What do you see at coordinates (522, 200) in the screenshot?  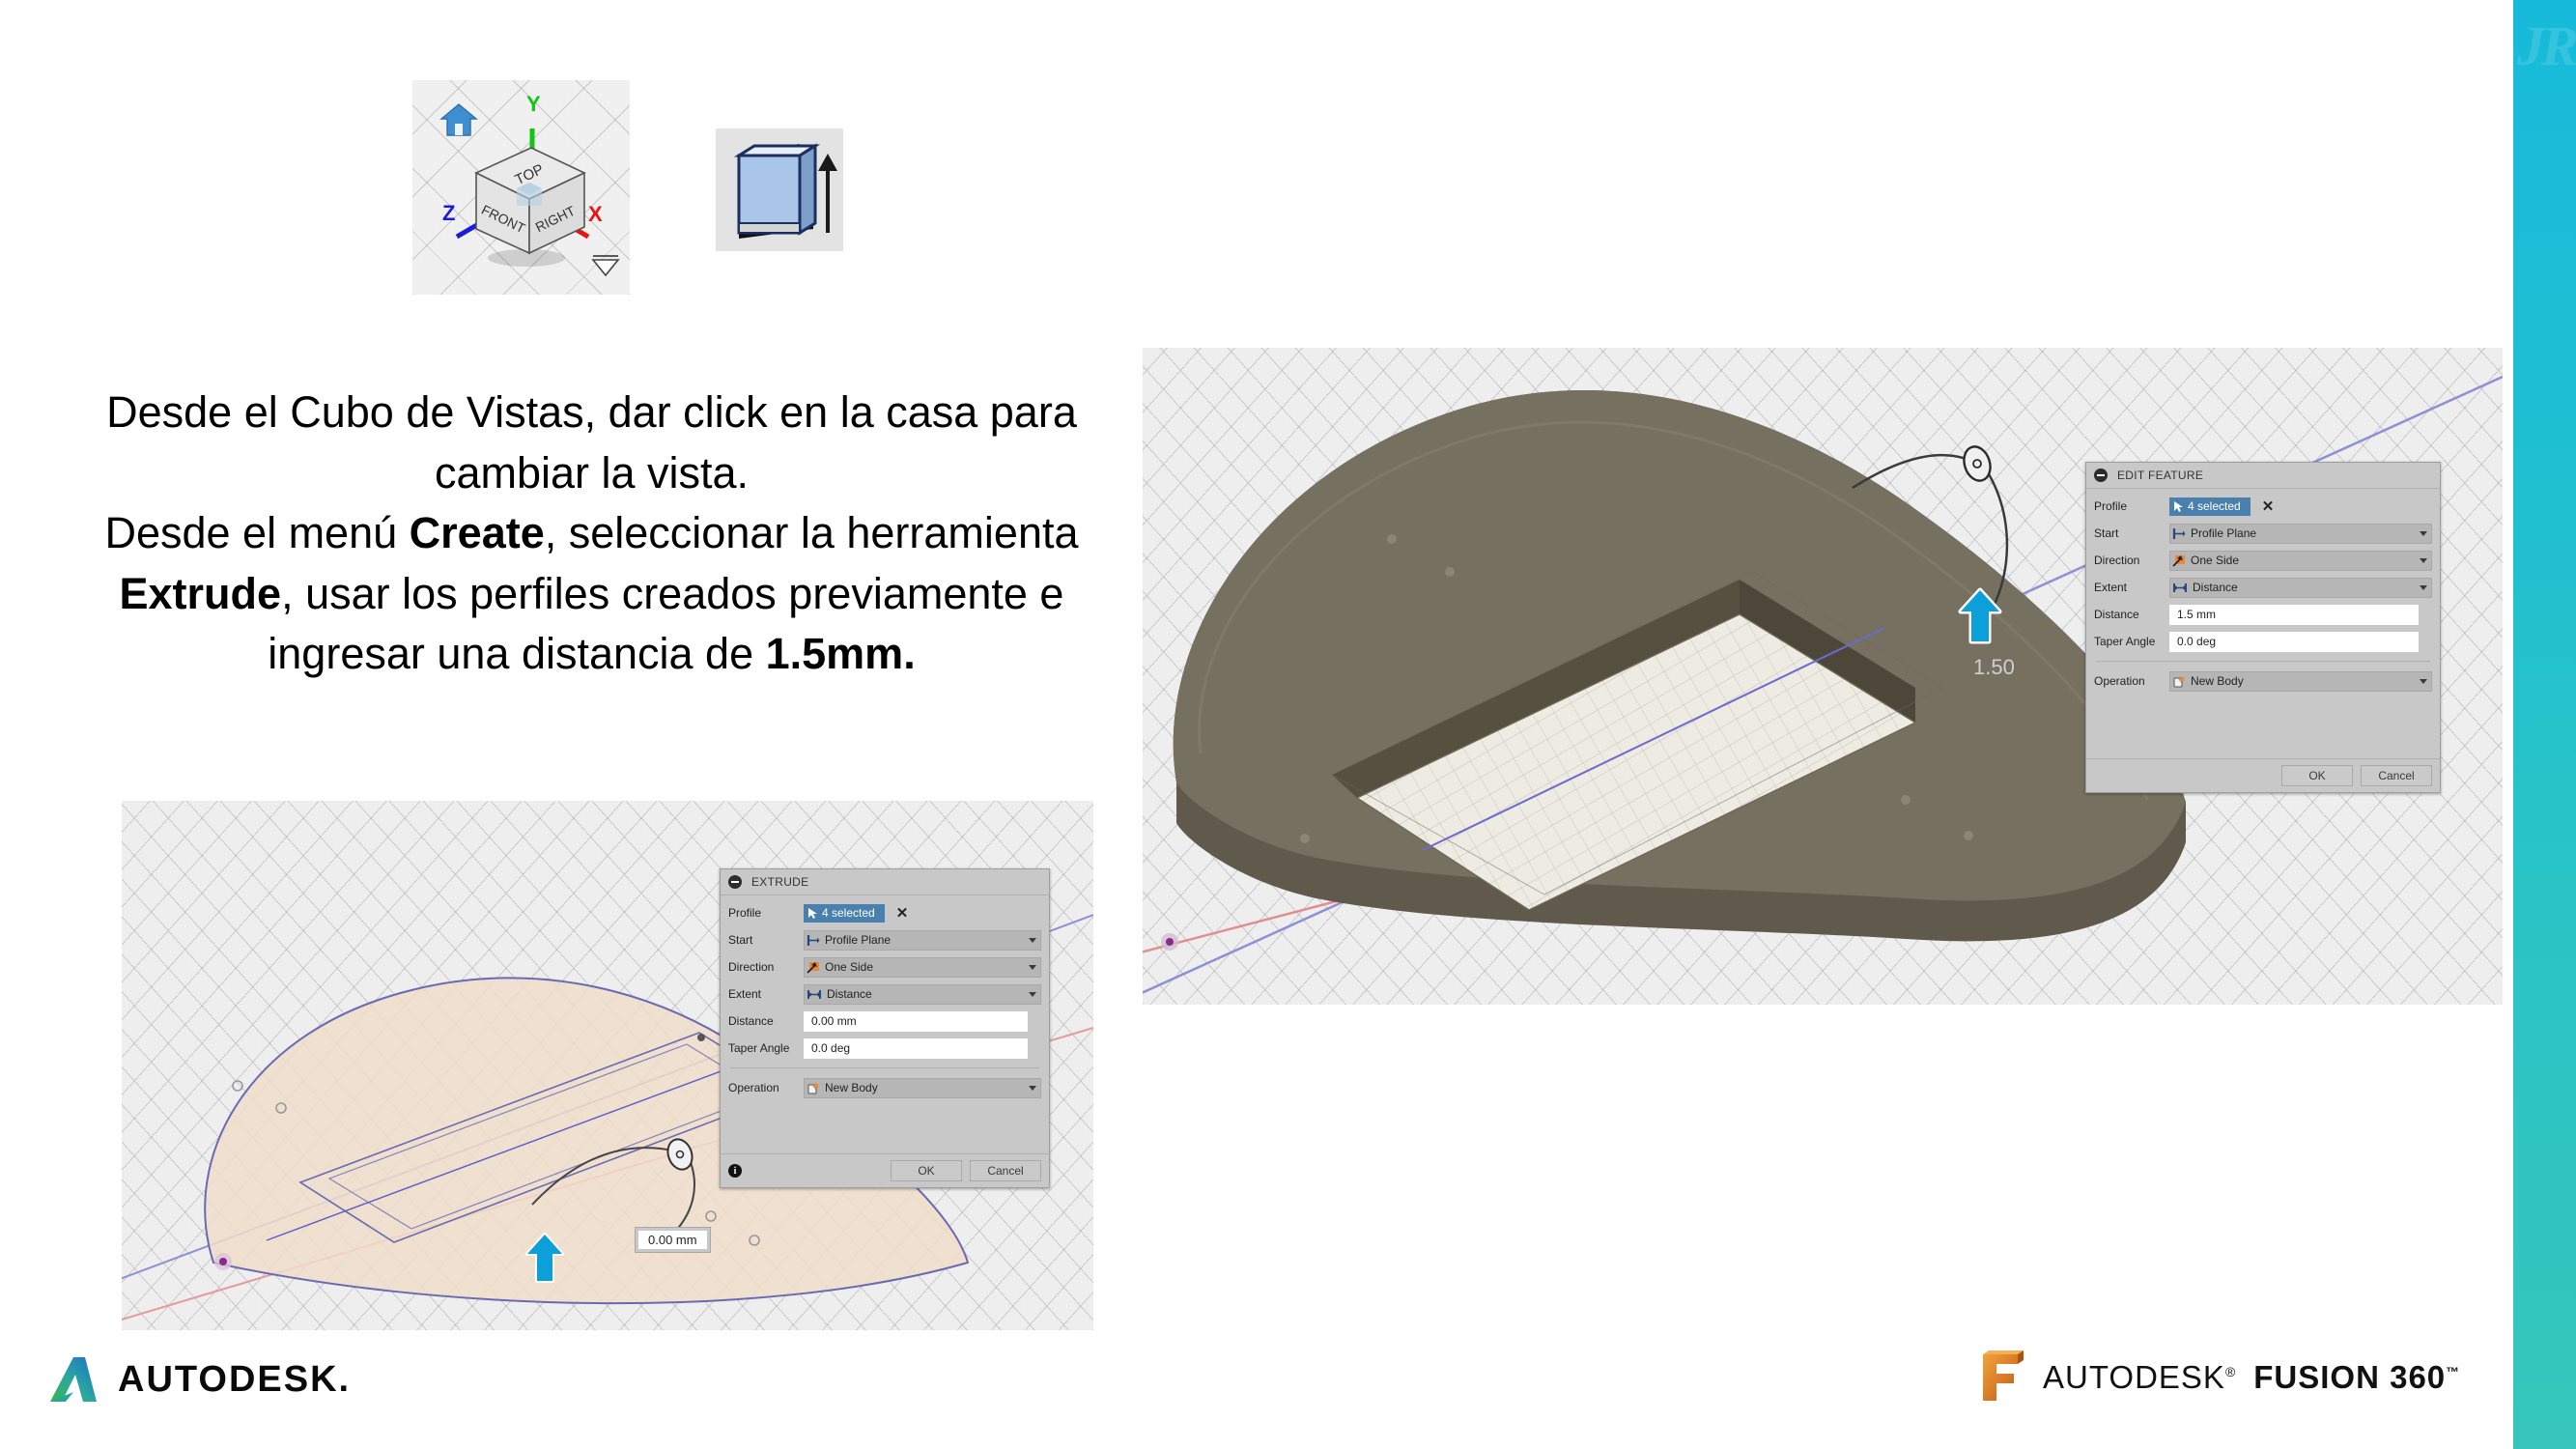 I see `viewcube-3d: TOP FRONT RIGHT` at bounding box center [522, 200].